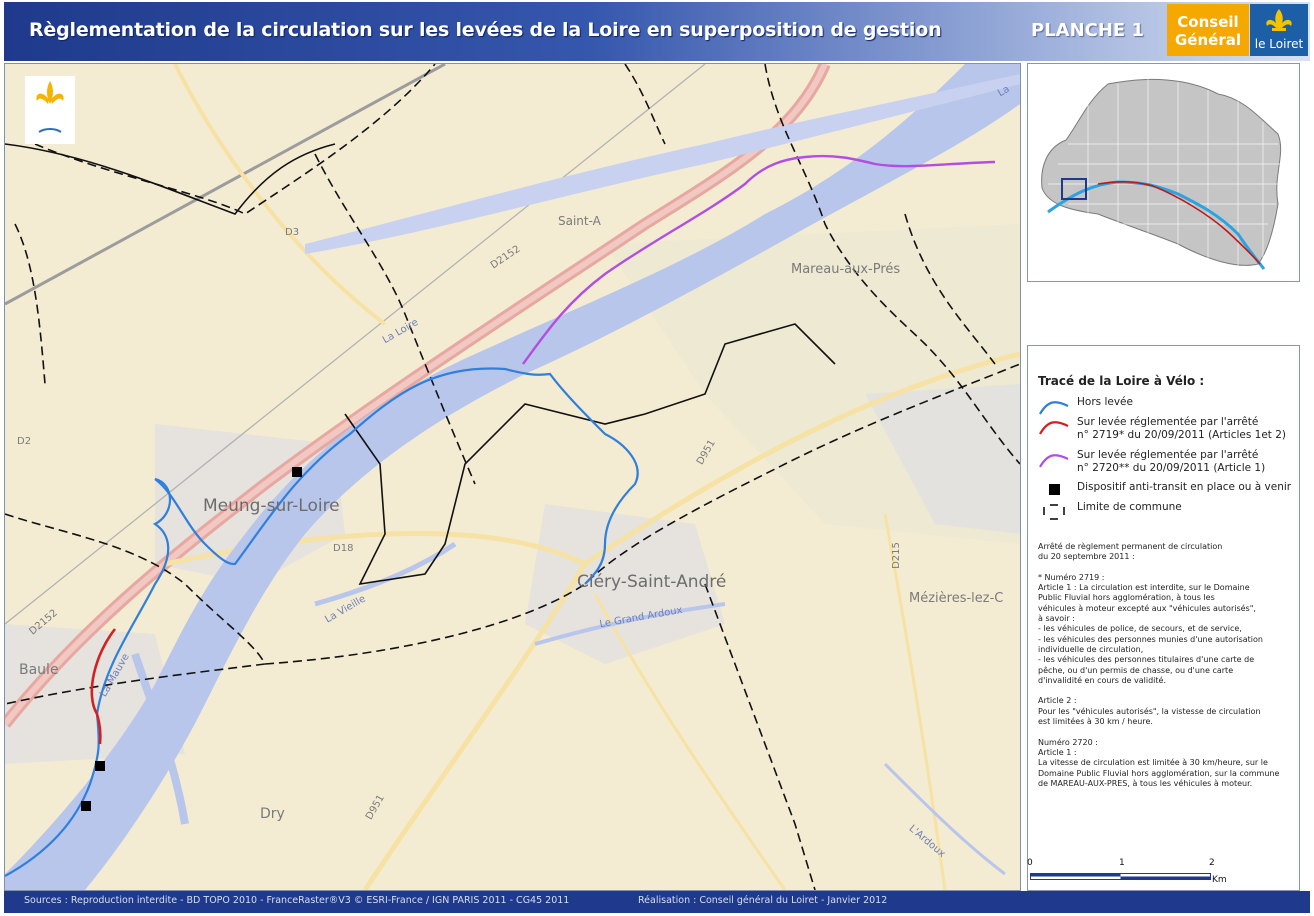  What do you see at coordinates (343, 548) in the screenshot?
I see `road-label-d18: D18` at bounding box center [343, 548].